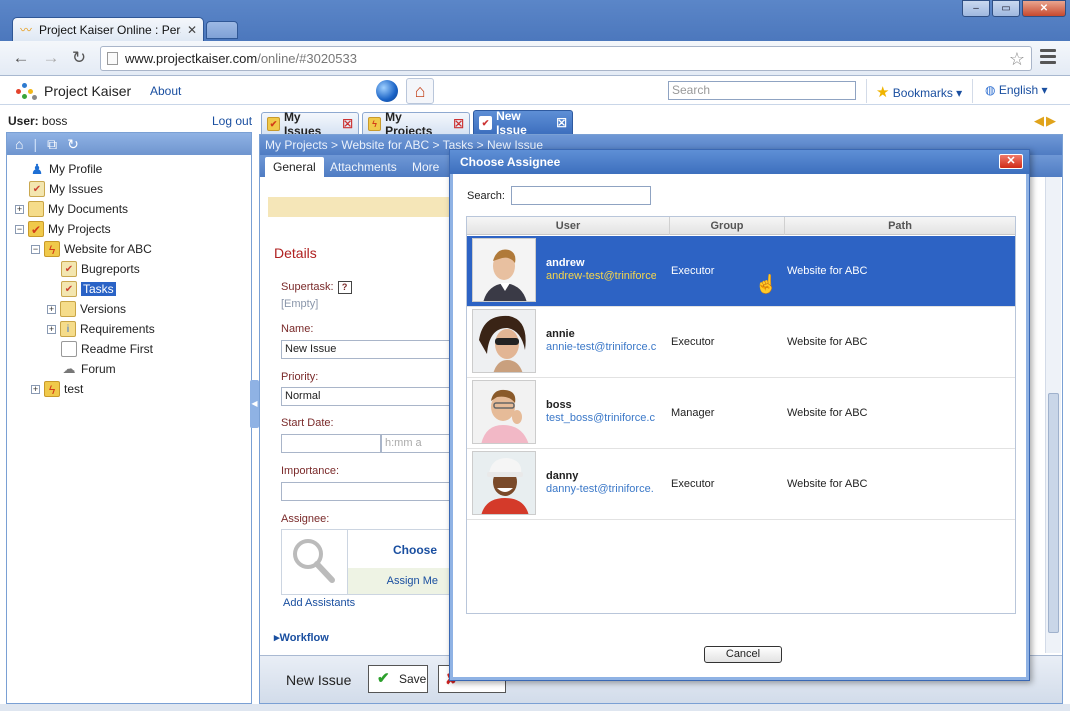  Describe the element at coordinates (232, 121) in the screenshot. I see `logout-link: Log out` at that location.